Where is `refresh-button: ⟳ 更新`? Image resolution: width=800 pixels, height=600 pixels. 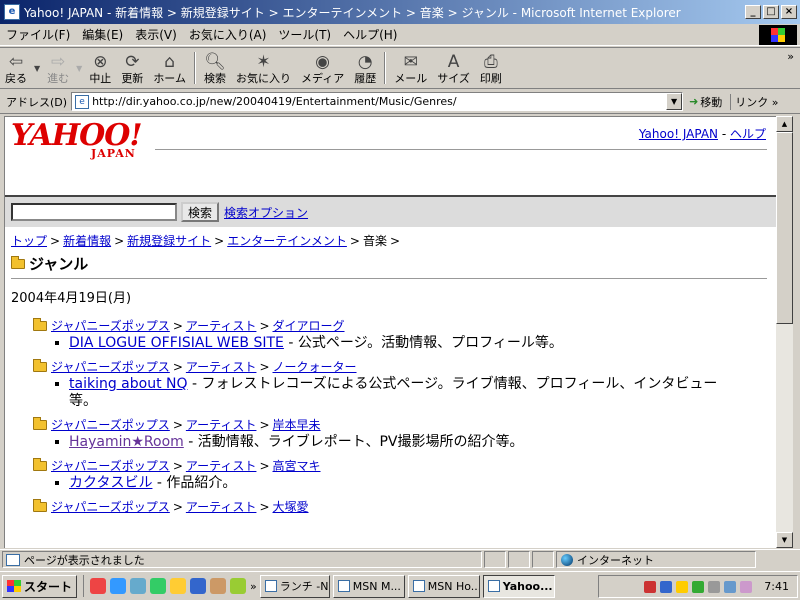
refresh-button: ⟳ 更新 is located at coordinates (132, 68).